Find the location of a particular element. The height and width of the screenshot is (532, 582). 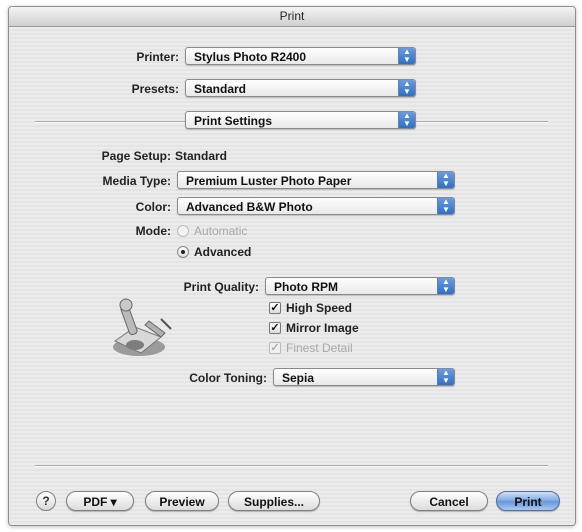

presets-popup: Standard ▲ ▼ is located at coordinates (300, 88).